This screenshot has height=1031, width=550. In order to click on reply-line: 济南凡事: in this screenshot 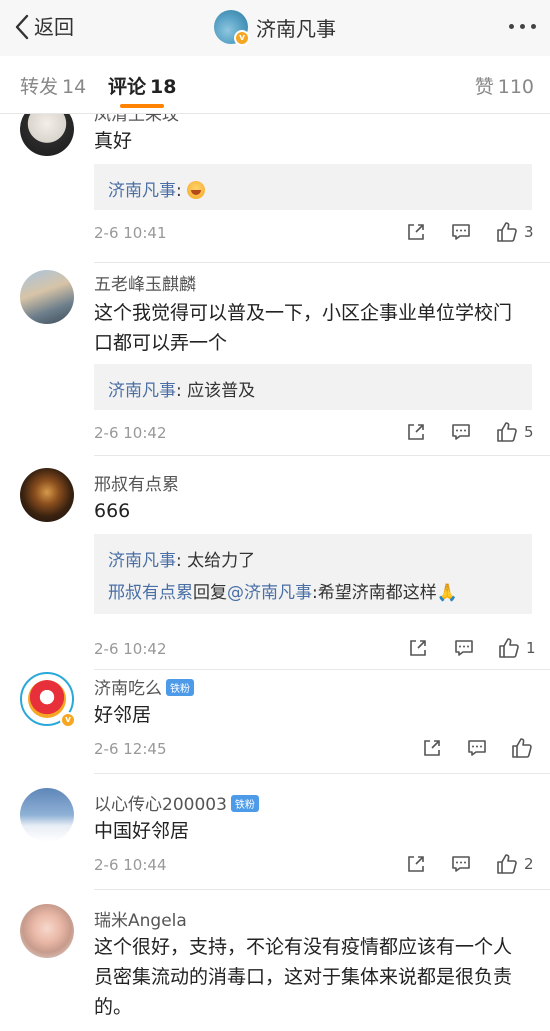, I will do `click(157, 188)`.